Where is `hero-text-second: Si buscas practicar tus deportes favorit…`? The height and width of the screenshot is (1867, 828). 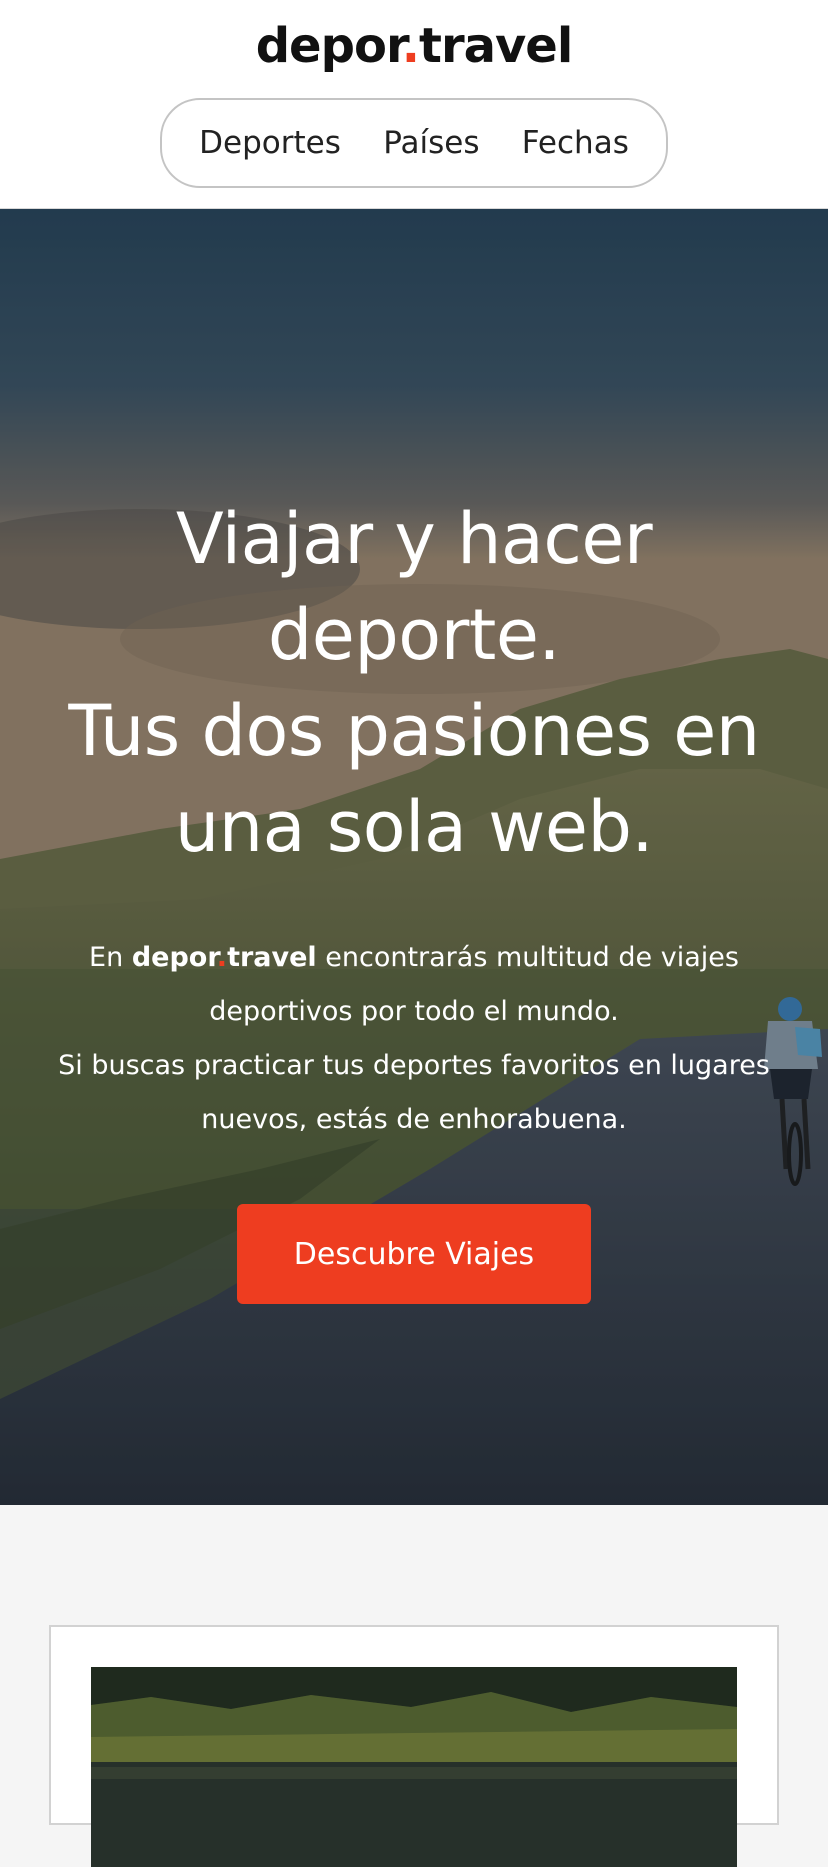 hero-text-second: Si buscas practicar tus deportes favorit… is located at coordinates (414, 1092).